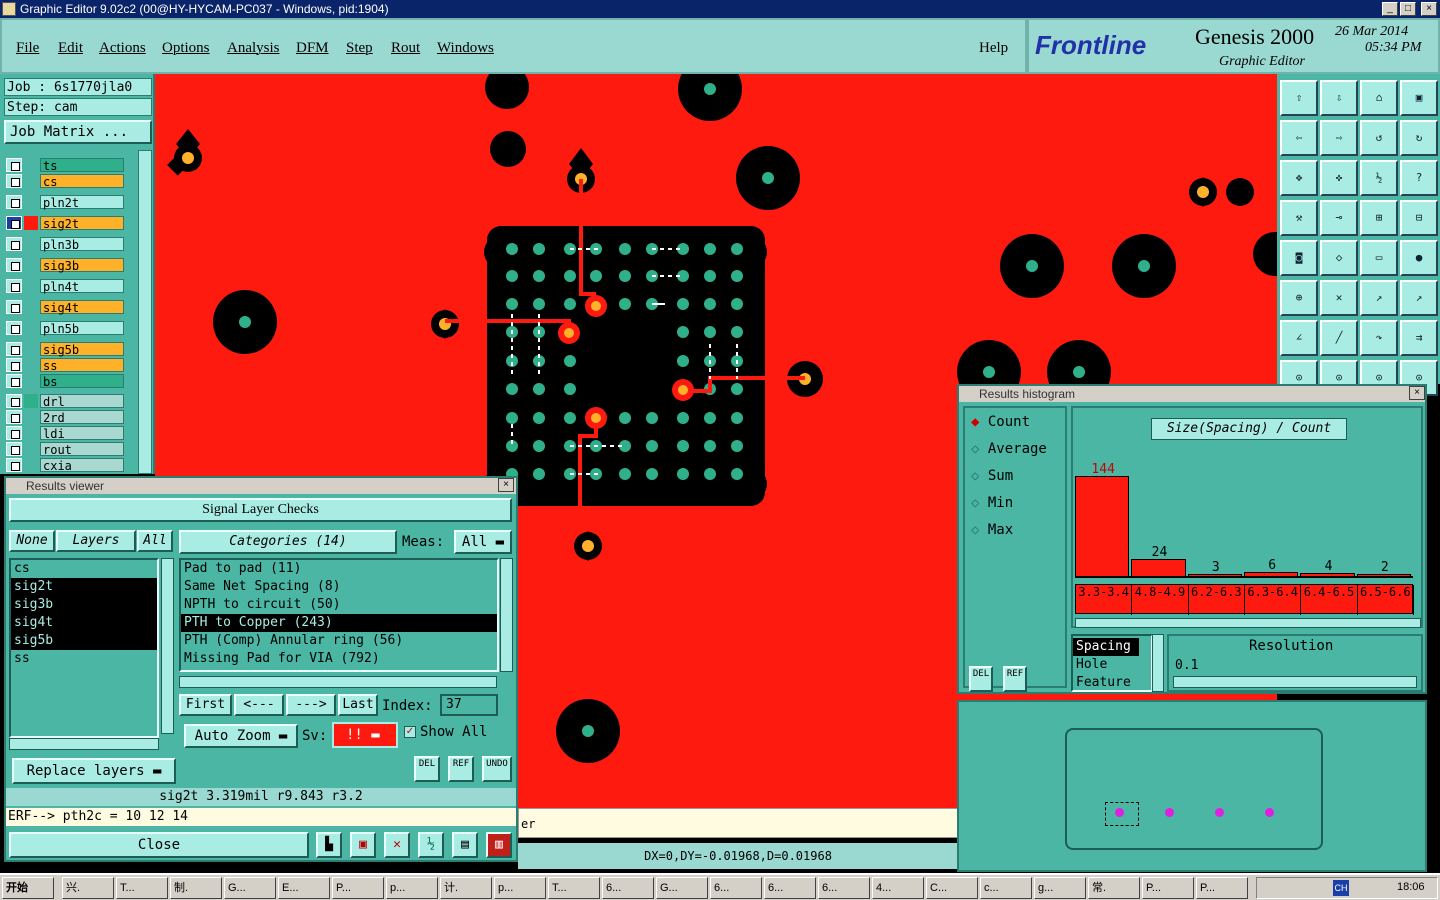  What do you see at coordinates (84, 744) in the screenshot?
I see `layer-results-hscrollbar` at bounding box center [84, 744].